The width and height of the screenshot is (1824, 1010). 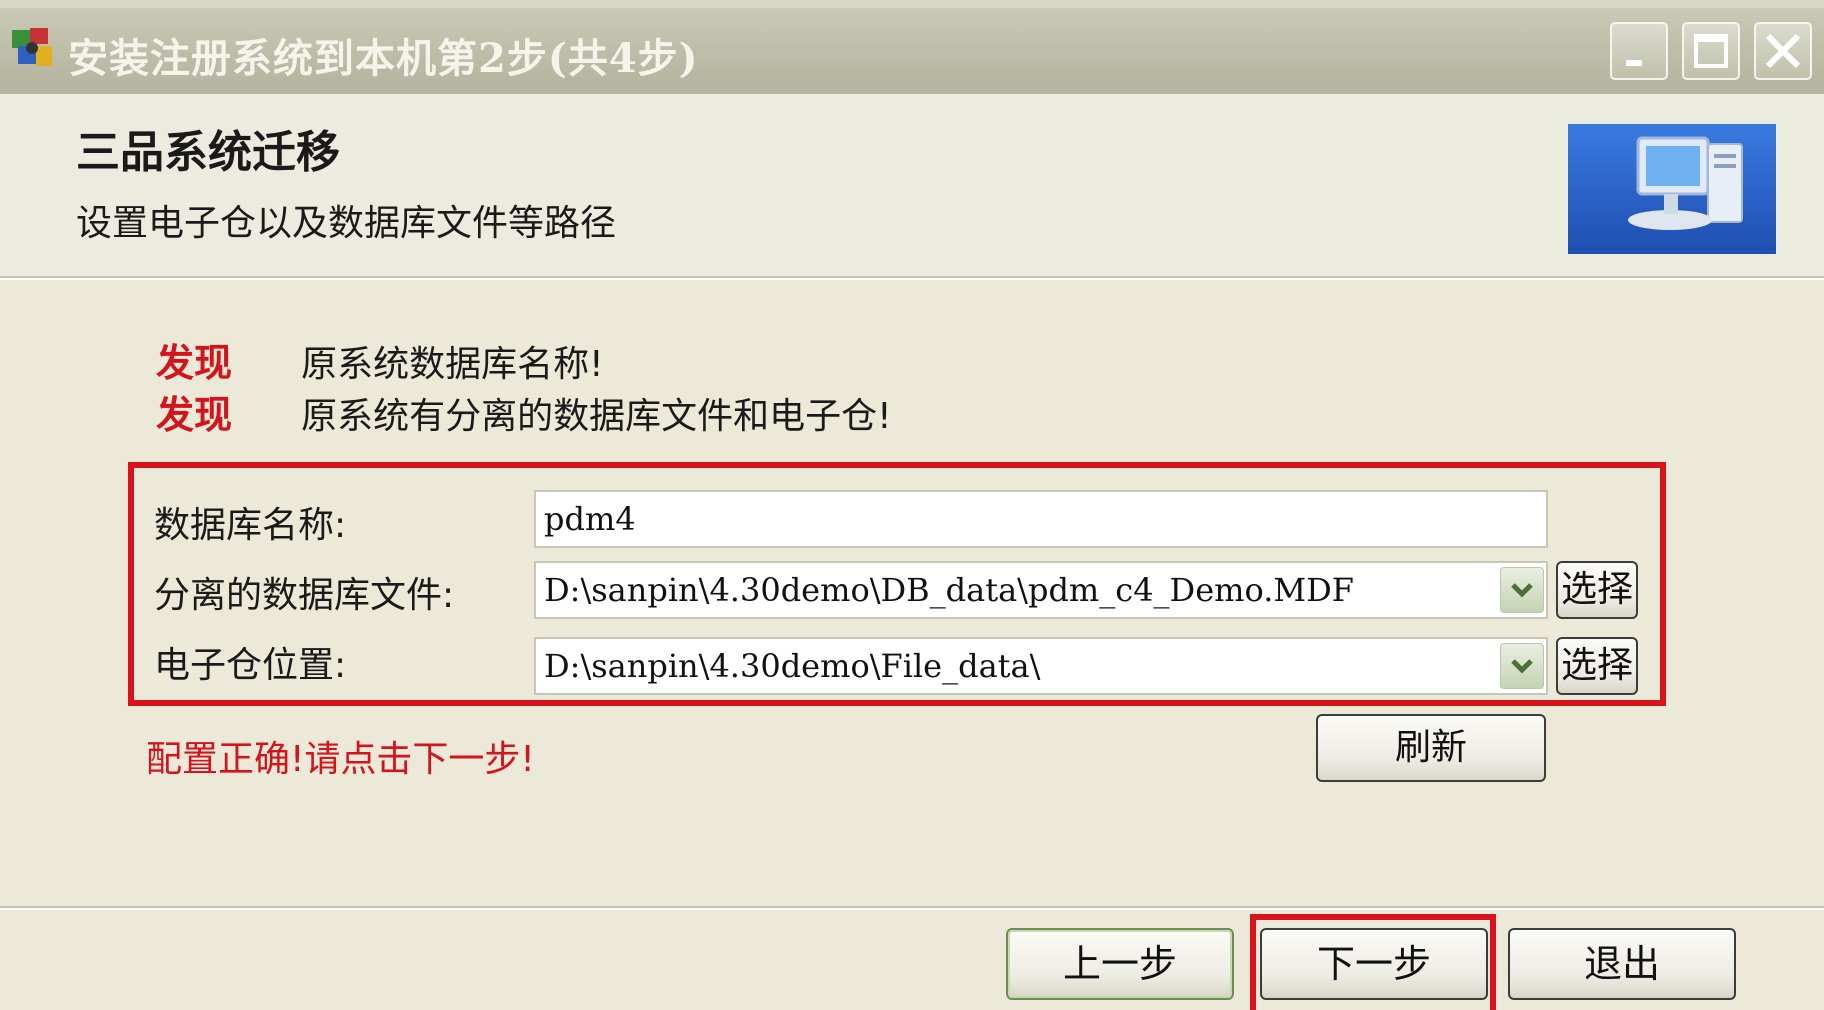 I want to click on minimize-icon, so click(x=1634, y=63).